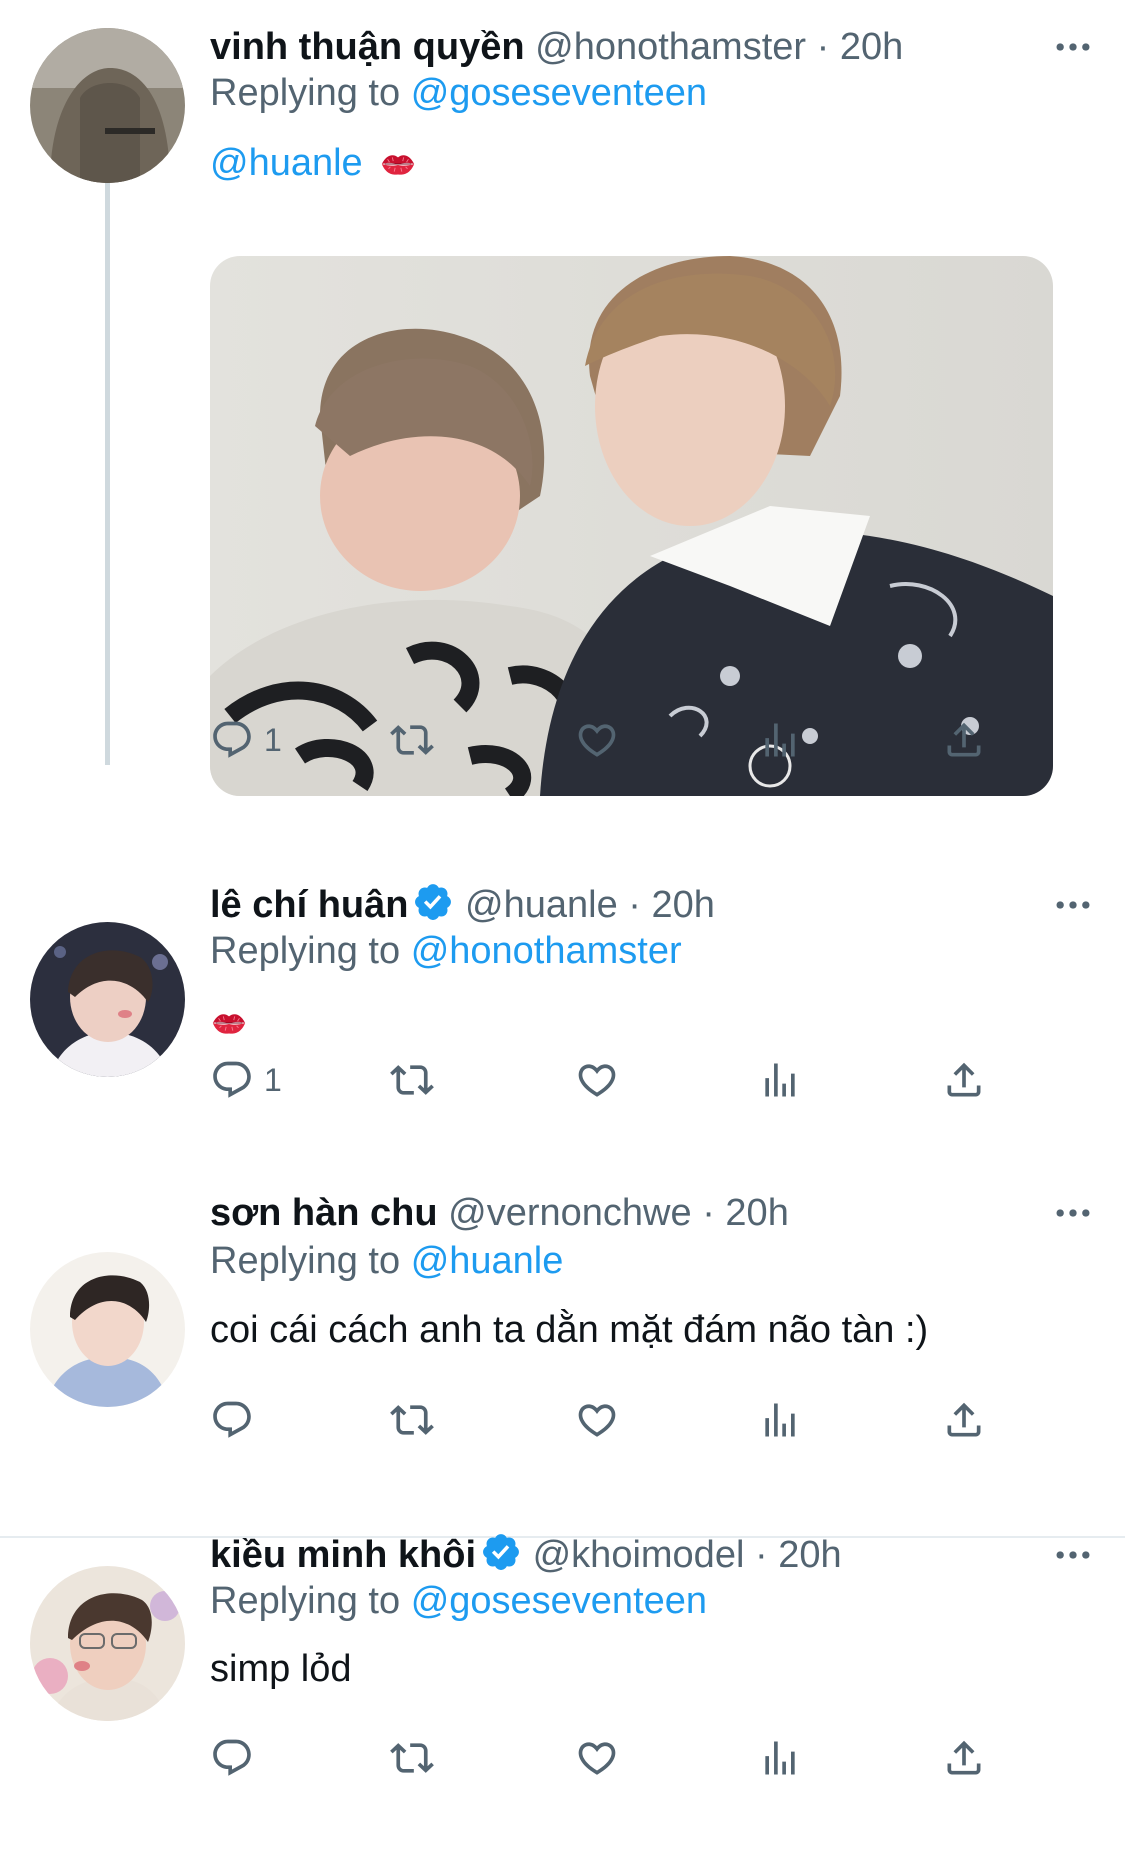  I want to click on replying-mention: @honothamster, so click(546, 951).